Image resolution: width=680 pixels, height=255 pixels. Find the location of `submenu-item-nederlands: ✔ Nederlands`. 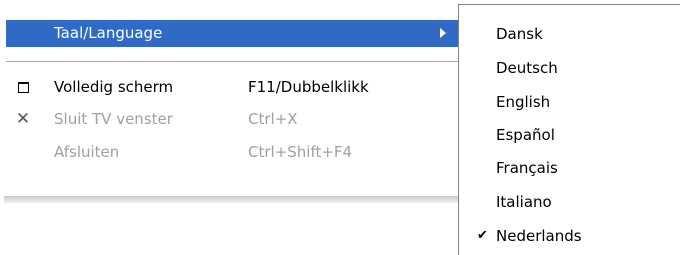

submenu-item-nederlands: ✔ Nederlands is located at coordinates (569, 236).